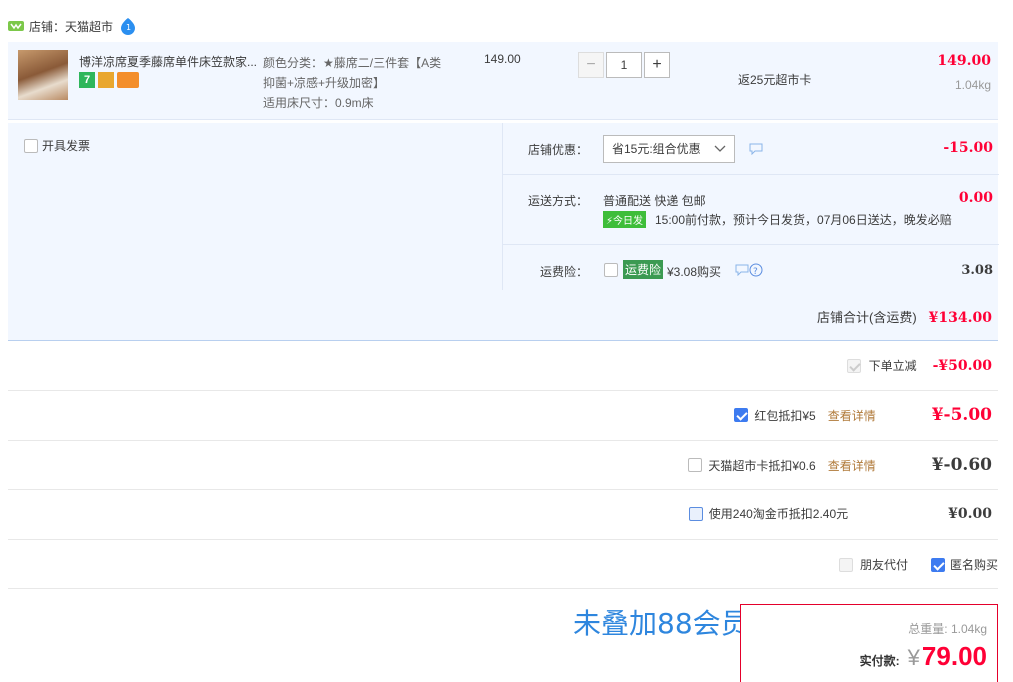  I want to click on invoice-label: 开具发票, so click(66, 146).